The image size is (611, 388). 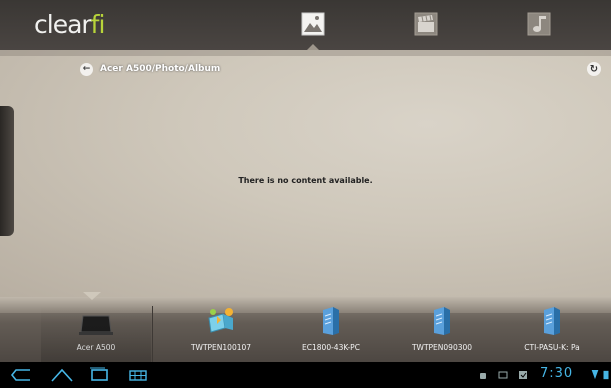 What do you see at coordinates (305, 180) in the screenshot?
I see `empty-message: There is no content available.` at bounding box center [305, 180].